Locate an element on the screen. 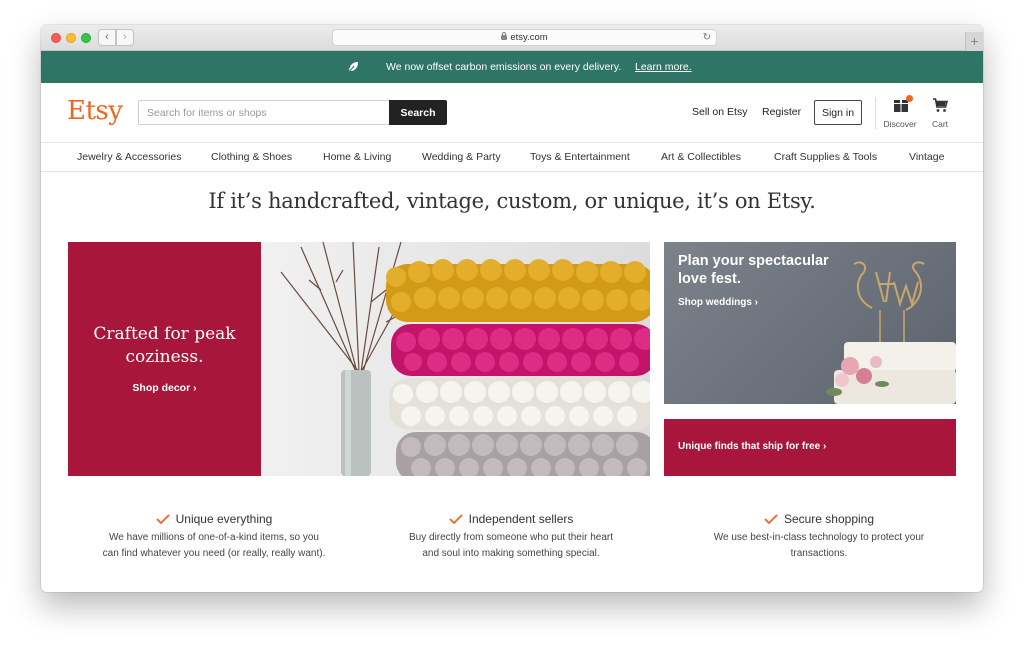 This screenshot has width=1024, height=651. window-maximize-button is located at coordinates (86, 38).